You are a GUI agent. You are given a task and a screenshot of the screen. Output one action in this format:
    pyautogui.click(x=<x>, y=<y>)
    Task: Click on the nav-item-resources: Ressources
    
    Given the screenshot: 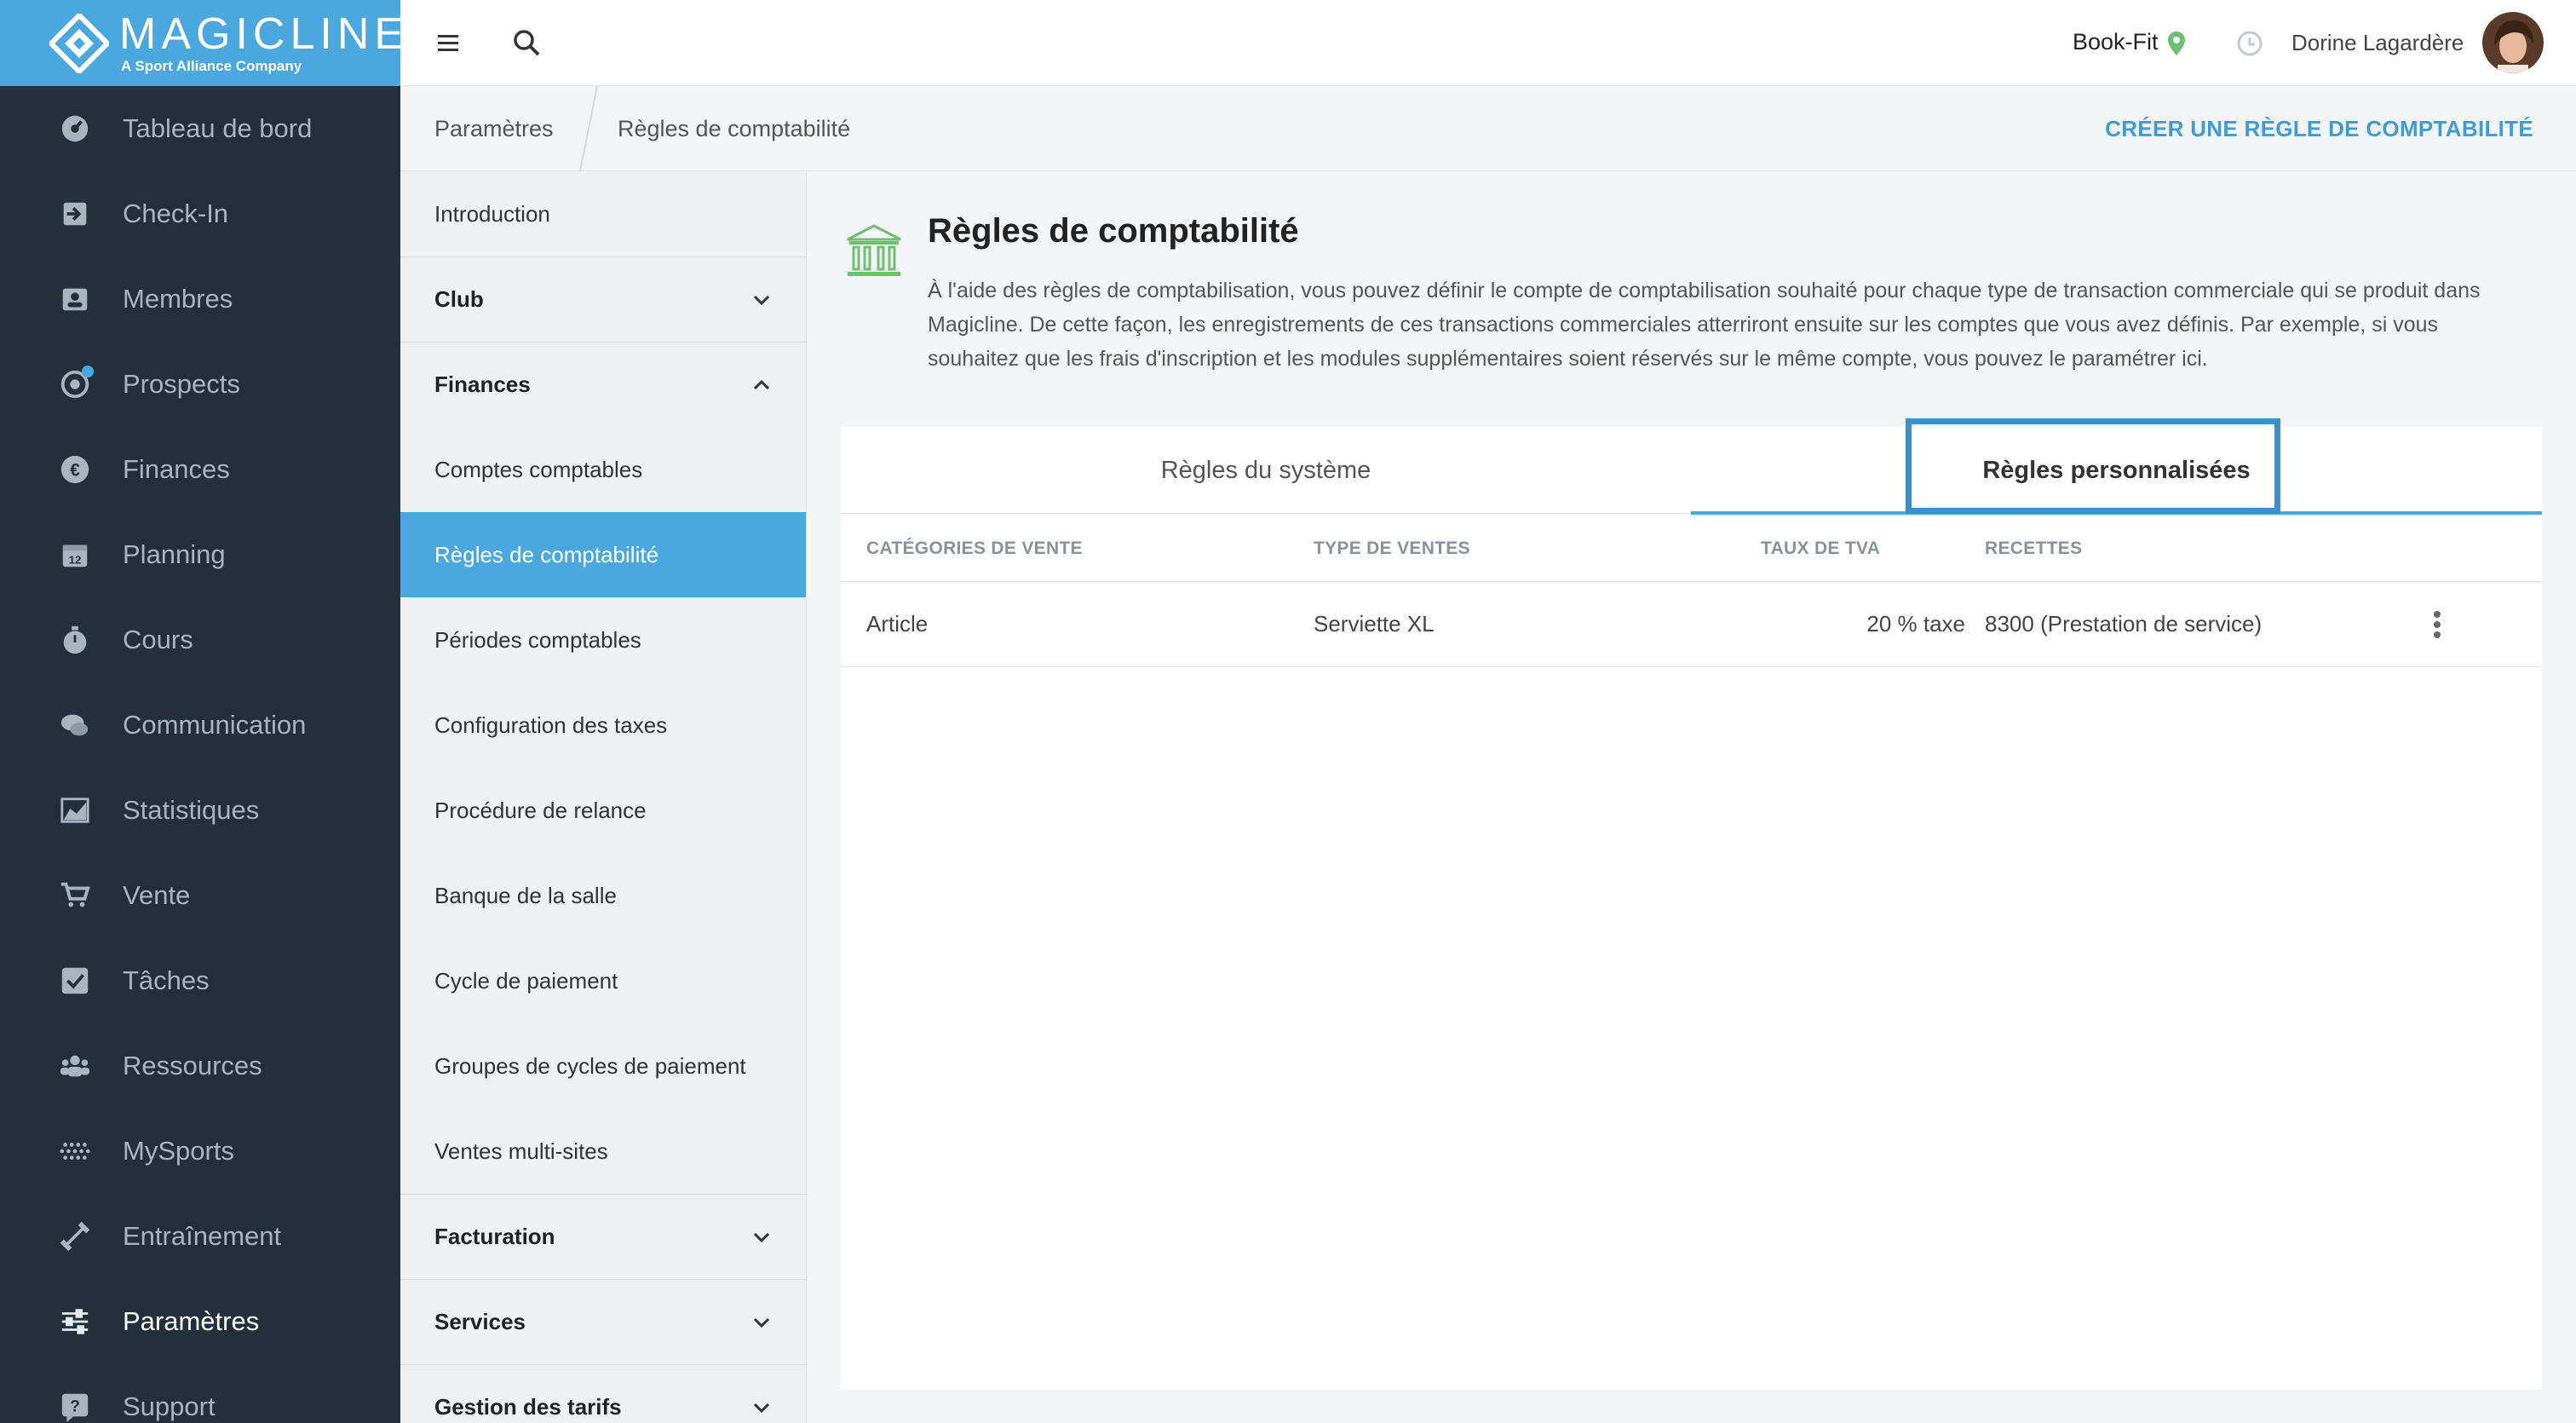 What is the action you would take?
    pyautogui.click(x=200, y=1066)
    